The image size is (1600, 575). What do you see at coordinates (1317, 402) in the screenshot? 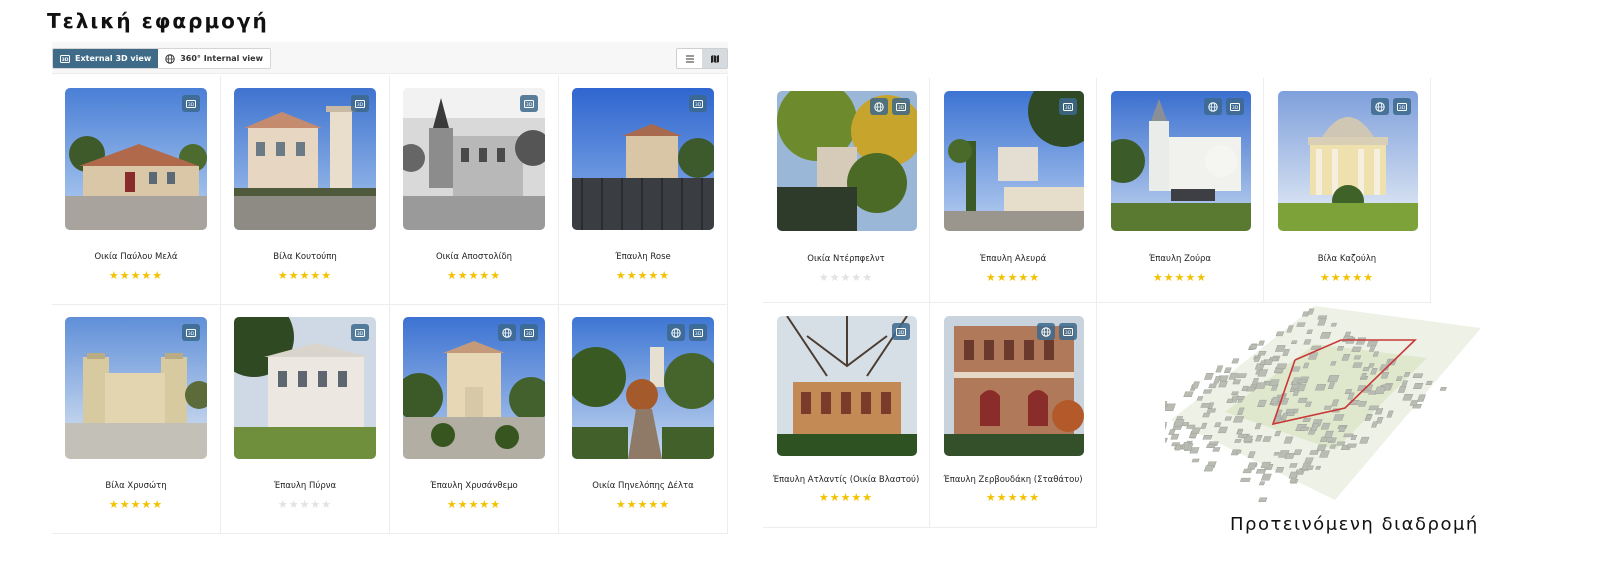
I see `route-map` at bounding box center [1317, 402].